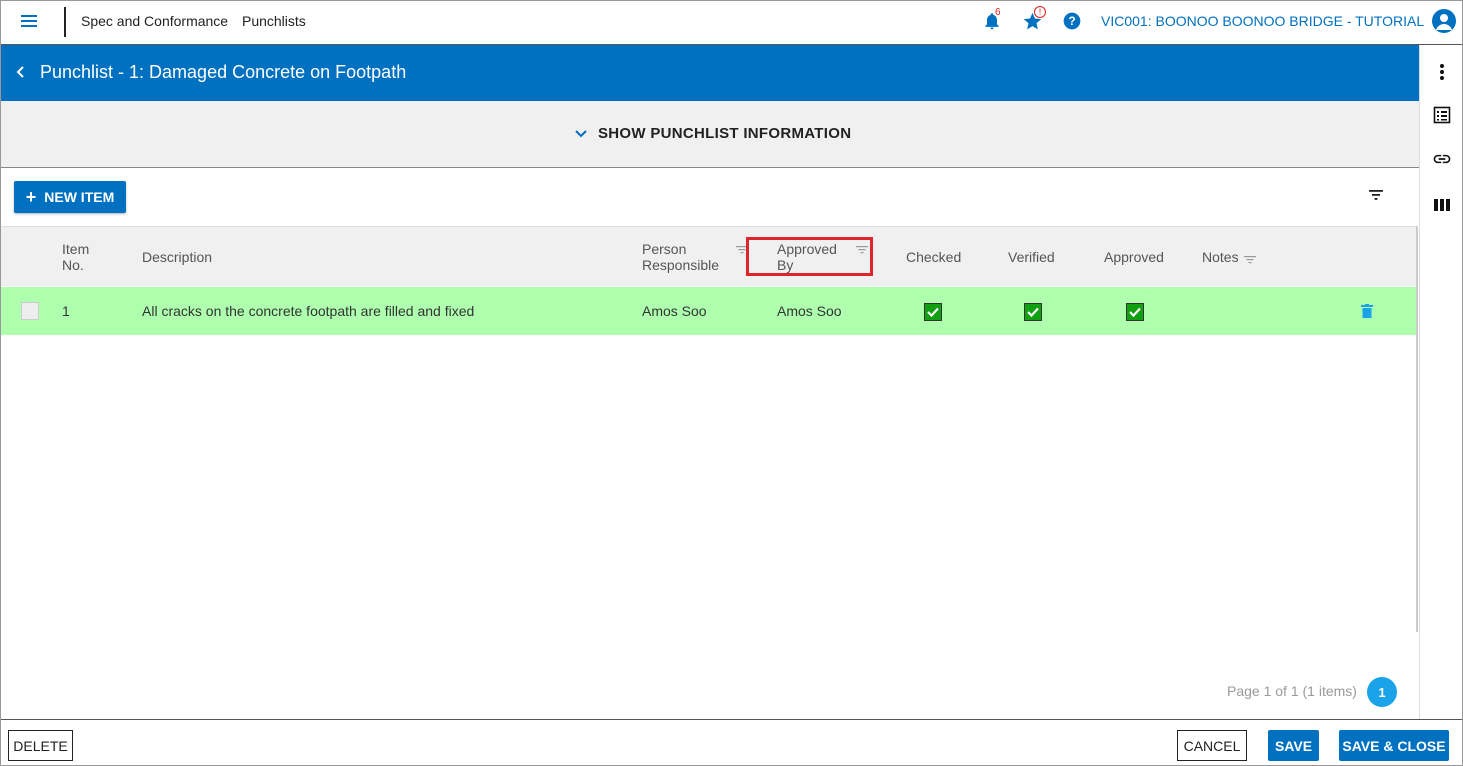 The width and height of the screenshot is (1463, 766). What do you see at coordinates (1394, 745) in the screenshot?
I see `save-and-close-button: SAVE & CLOSE` at bounding box center [1394, 745].